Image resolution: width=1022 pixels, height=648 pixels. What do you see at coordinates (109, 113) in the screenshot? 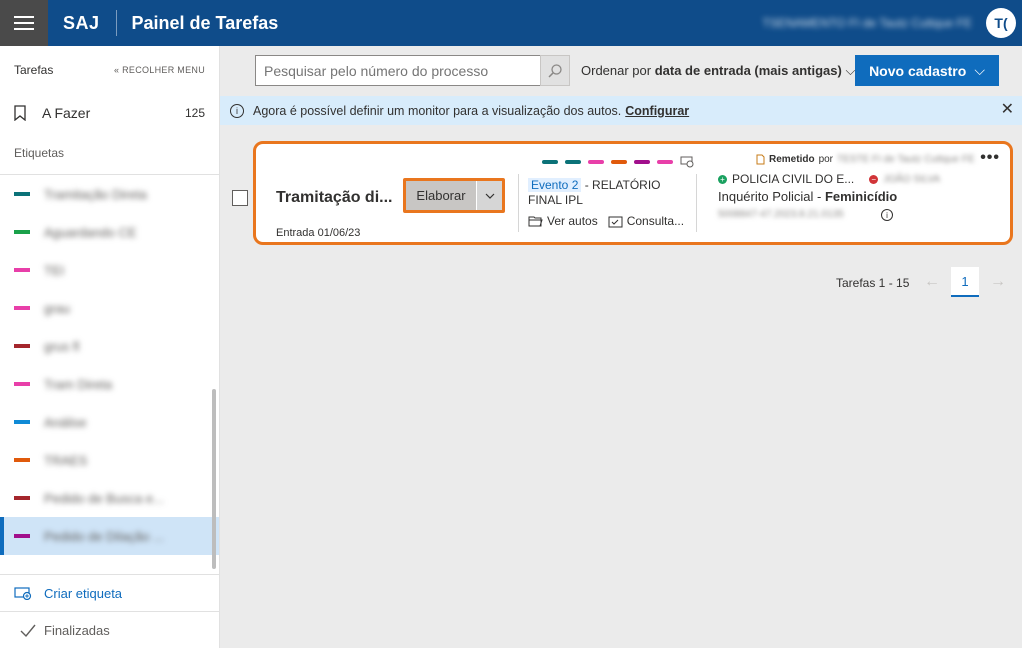
I see `sidebar-item-a-fazer: A Fazer 125` at bounding box center [109, 113].